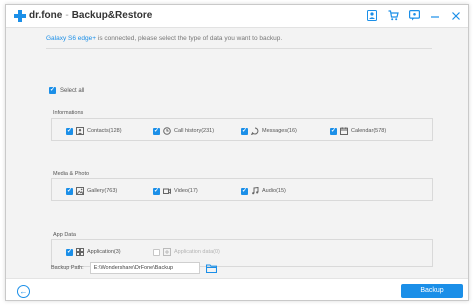 Image resolution: width=474 pixels, height=308 pixels. Describe the element at coordinates (372, 15) in the screenshot. I see `account-icon` at that location.